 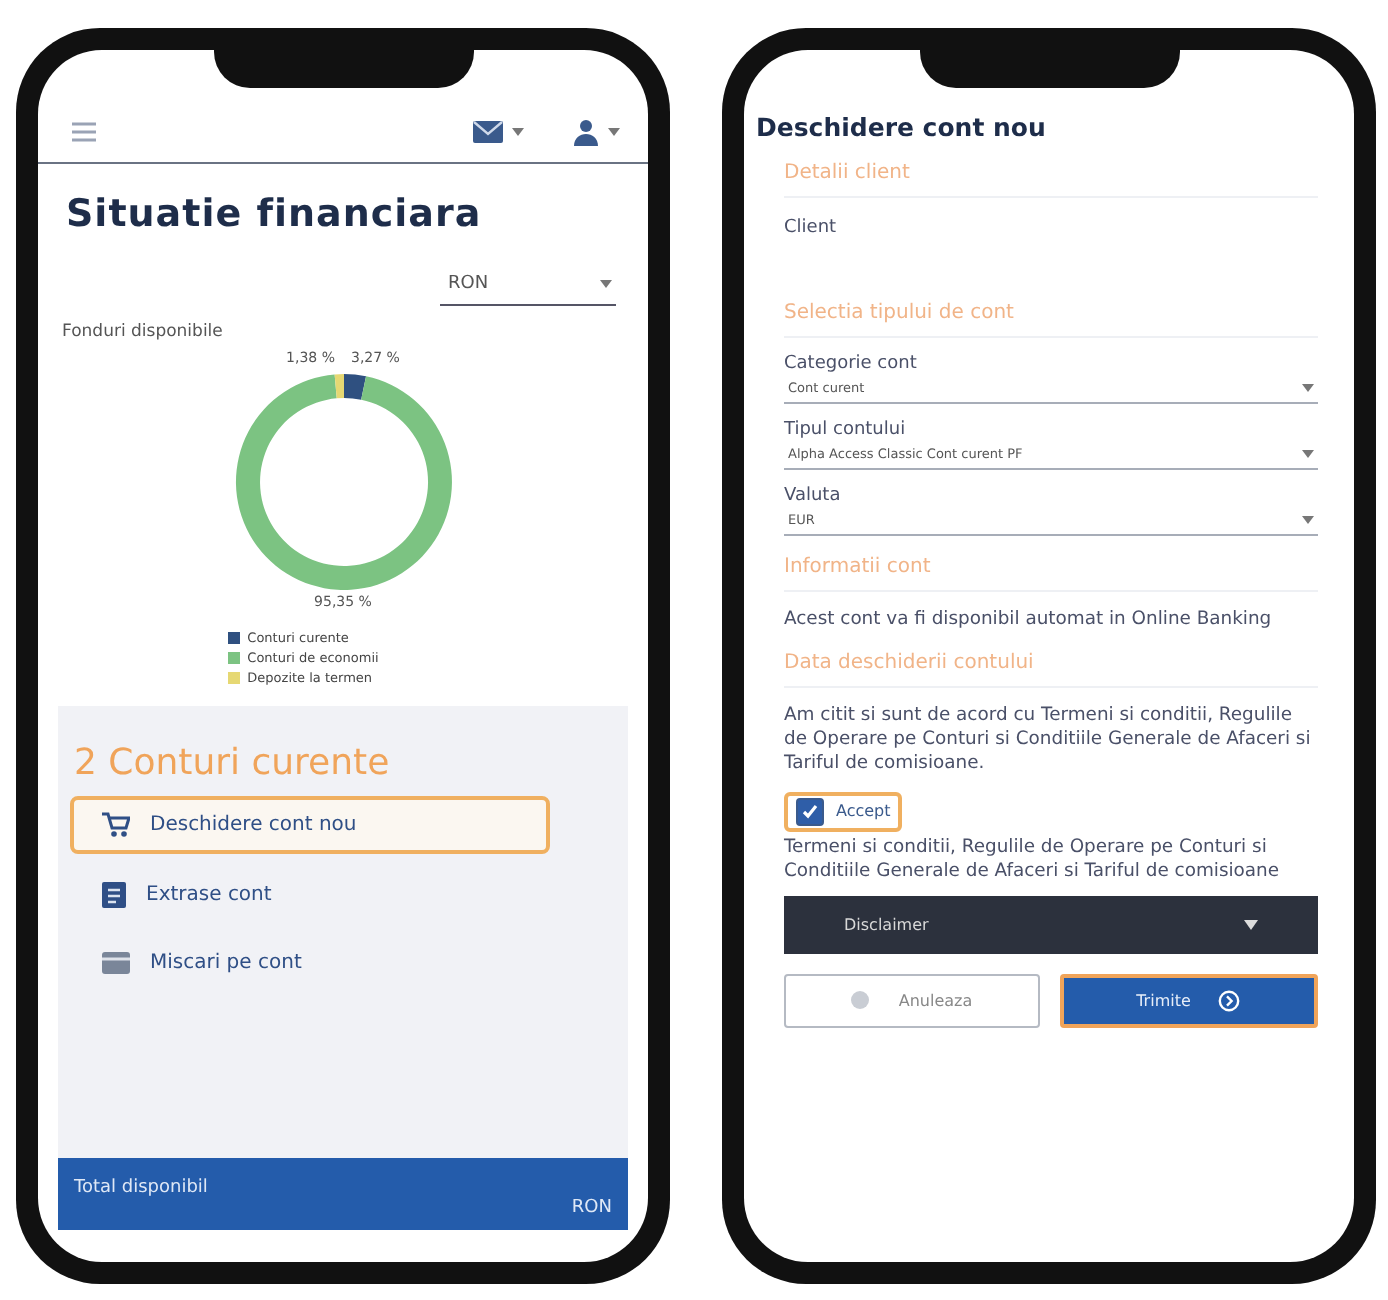 I want to click on field-label: Categorie cont, so click(x=851, y=364).